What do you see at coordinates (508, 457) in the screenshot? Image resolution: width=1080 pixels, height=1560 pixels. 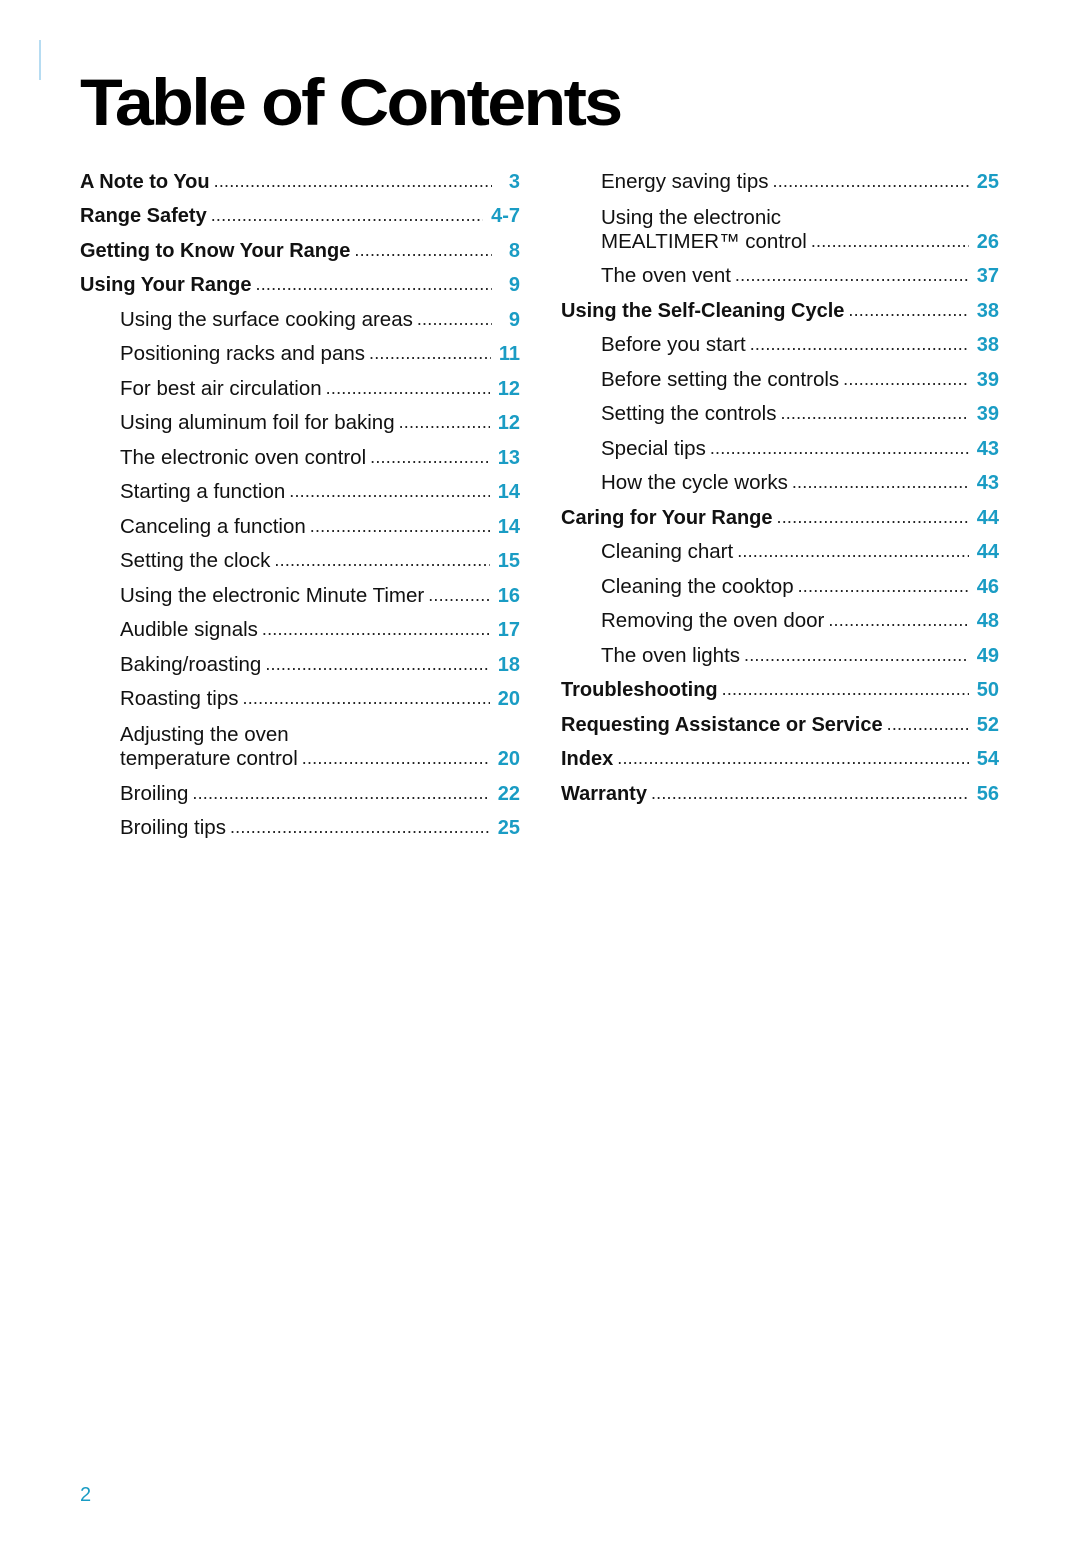 I see `toc-entry-page: 13` at bounding box center [508, 457].